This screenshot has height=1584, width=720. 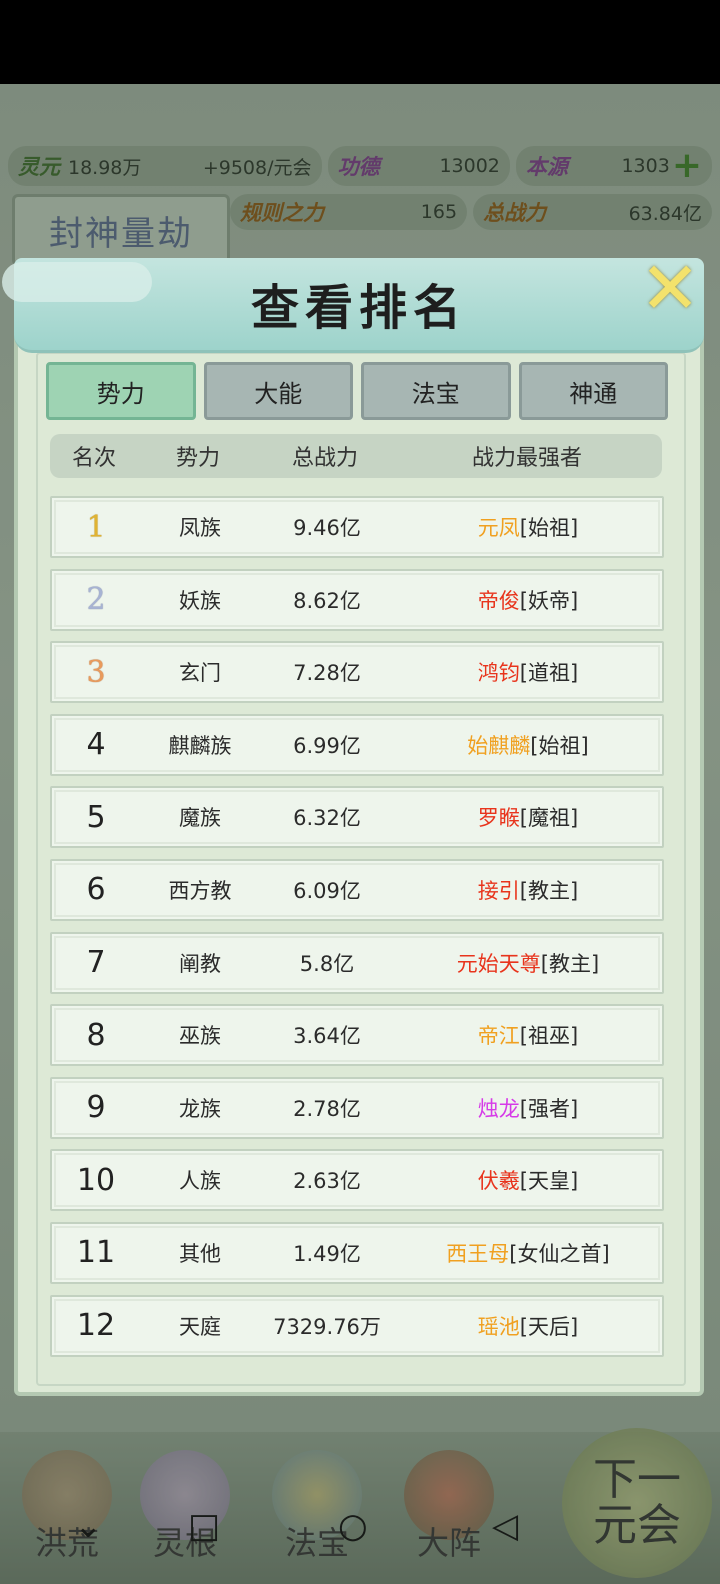 What do you see at coordinates (549, 1036) in the screenshot?
I see `leader-title: [祖巫]` at bounding box center [549, 1036].